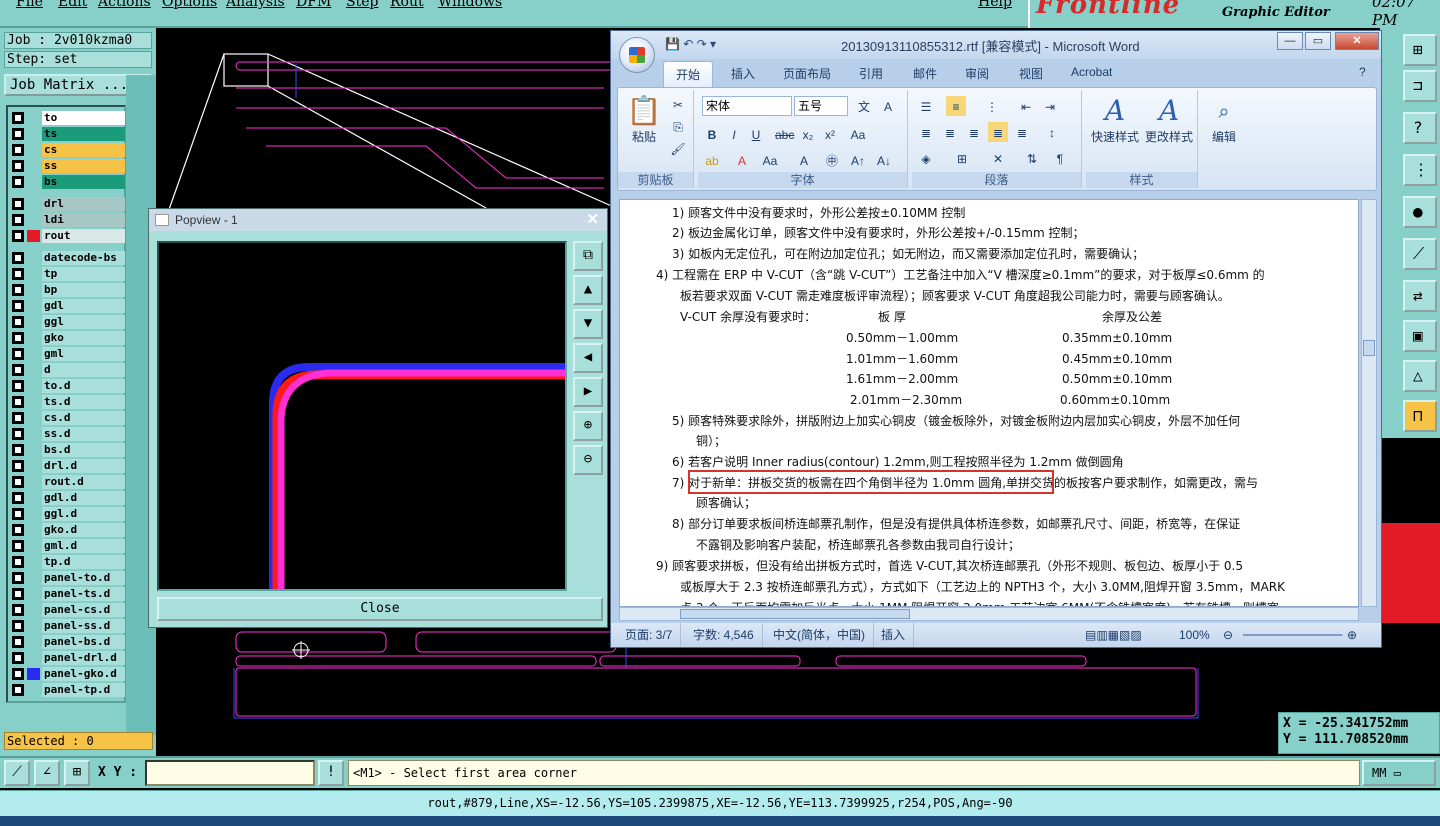 The height and width of the screenshot is (826, 1440). I want to click on horizontal-scroll-thumb, so click(795, 614).